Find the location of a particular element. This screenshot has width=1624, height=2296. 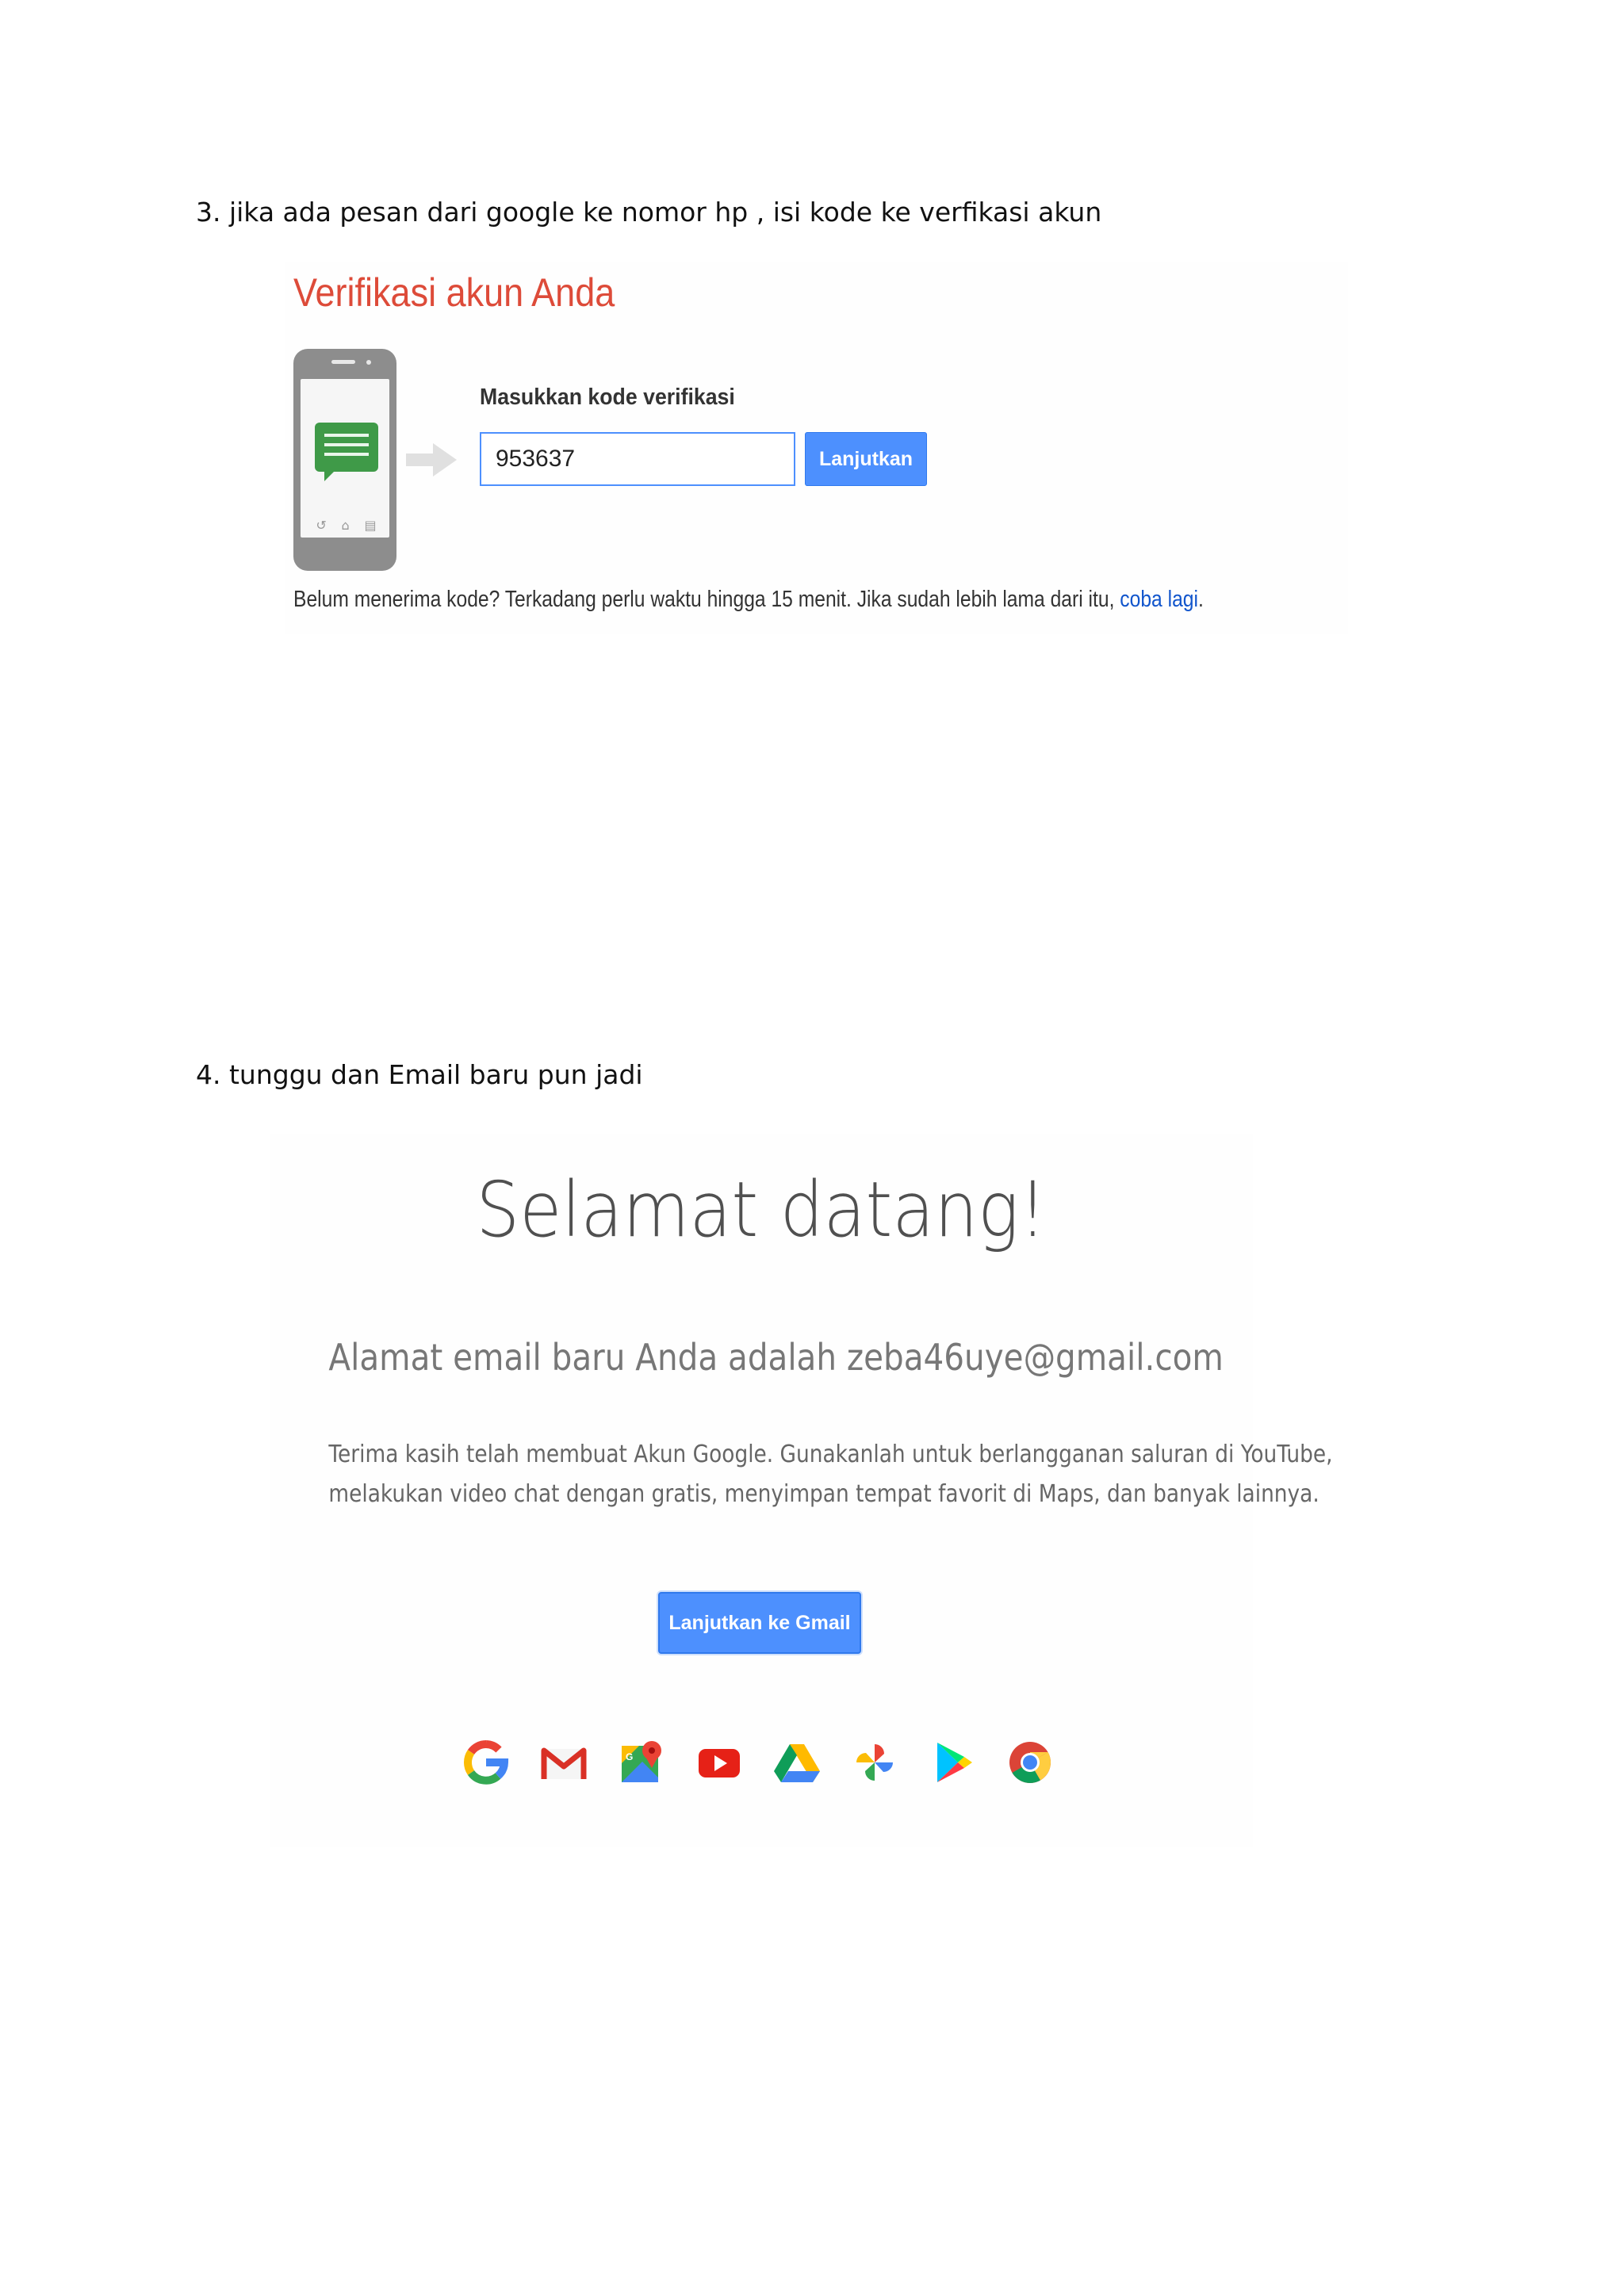

phone-screen: ↺ ⌂ ▤ is located at coordinates (345, 459).